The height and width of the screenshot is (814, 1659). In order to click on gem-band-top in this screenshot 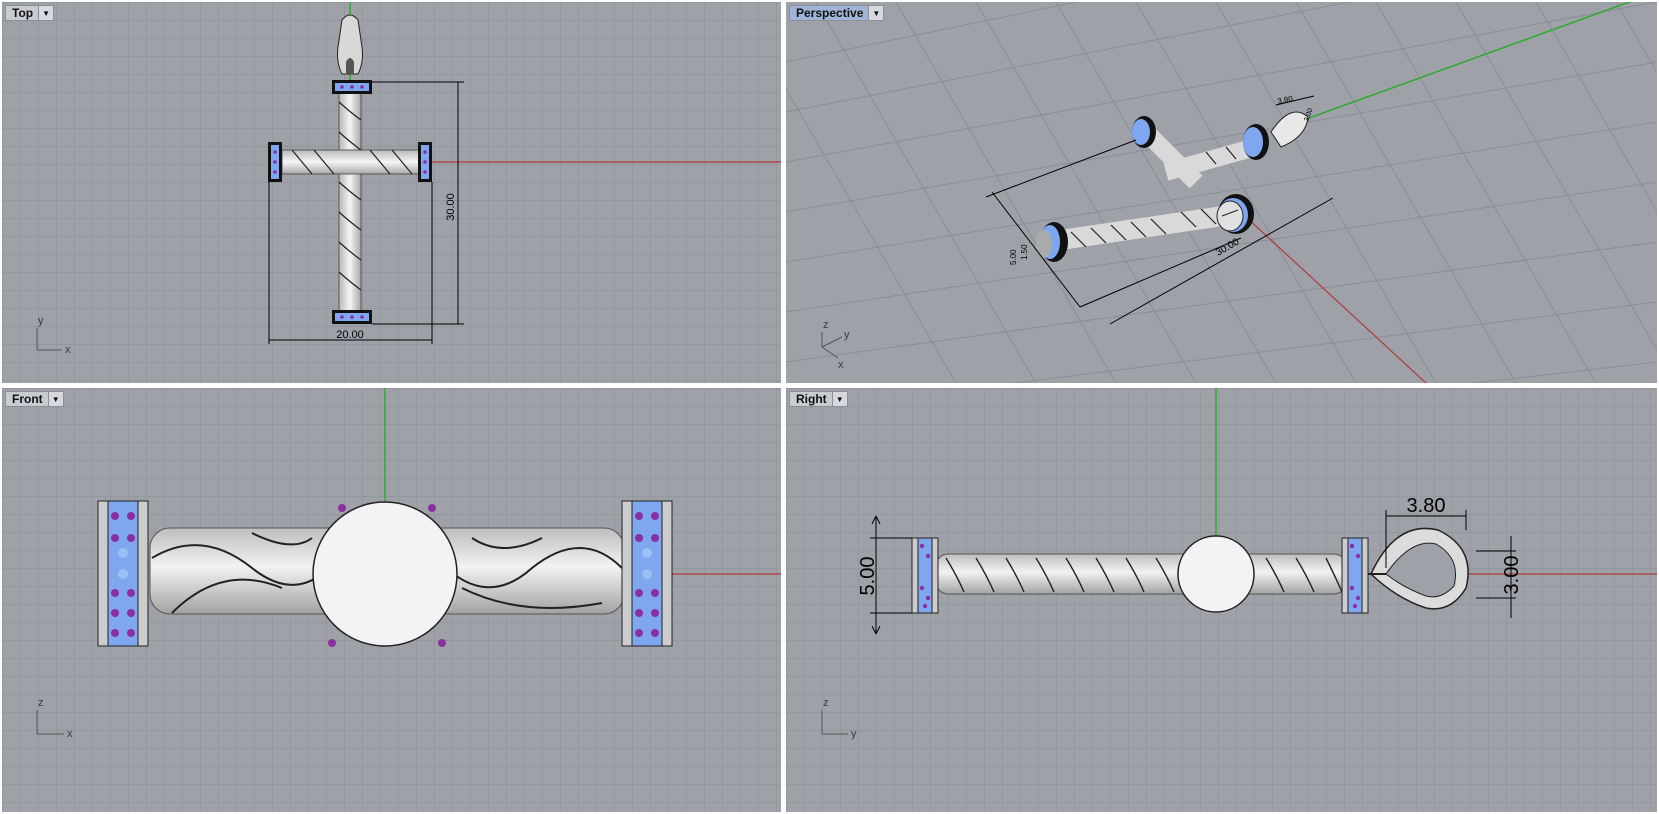, I will do `click(352, 87)`.